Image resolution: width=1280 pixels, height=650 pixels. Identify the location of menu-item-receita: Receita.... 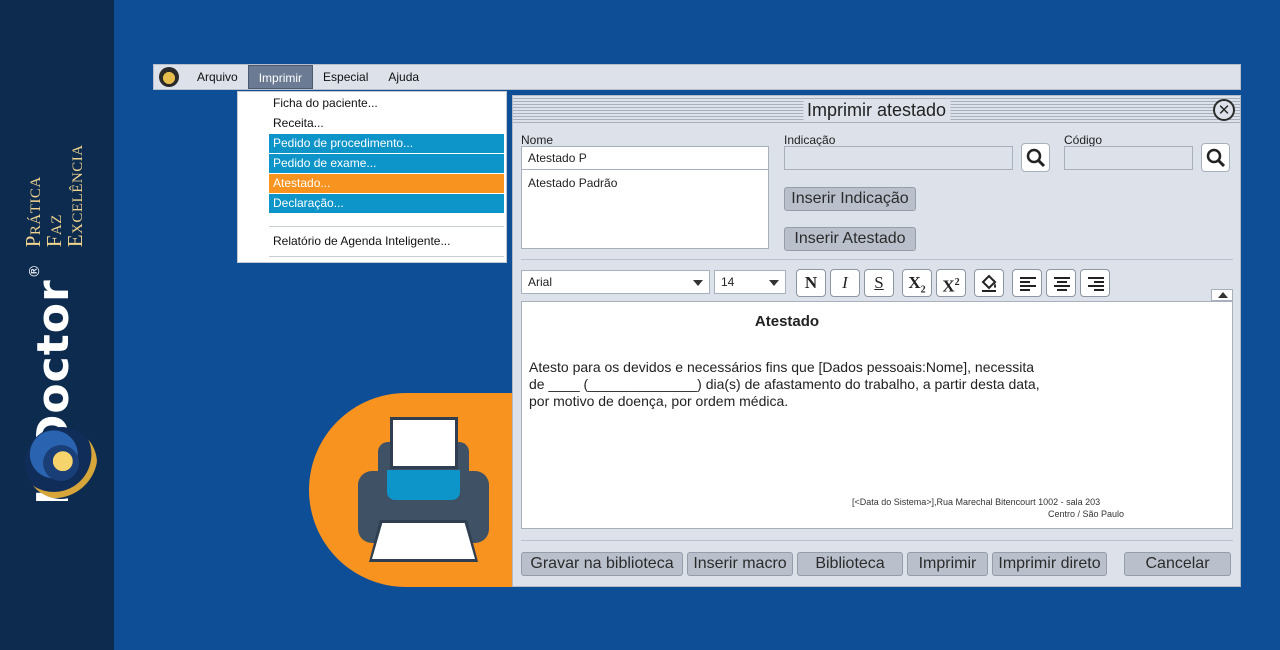
(386, 123).